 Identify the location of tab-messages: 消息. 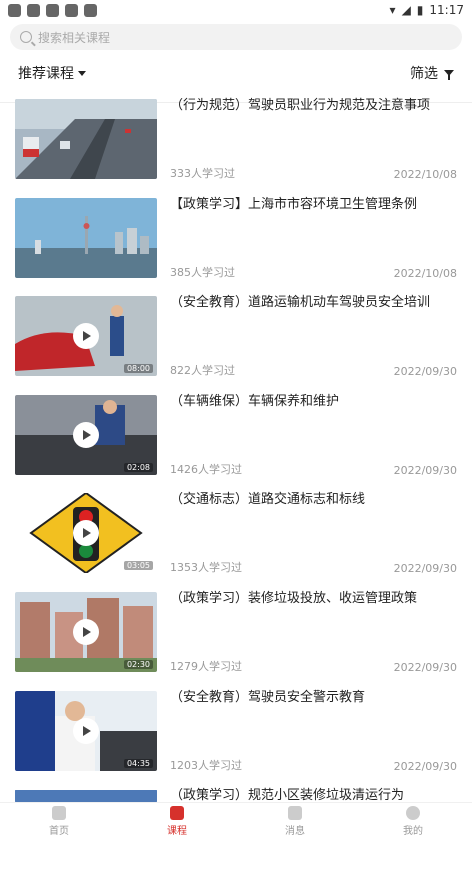
(295, 821).